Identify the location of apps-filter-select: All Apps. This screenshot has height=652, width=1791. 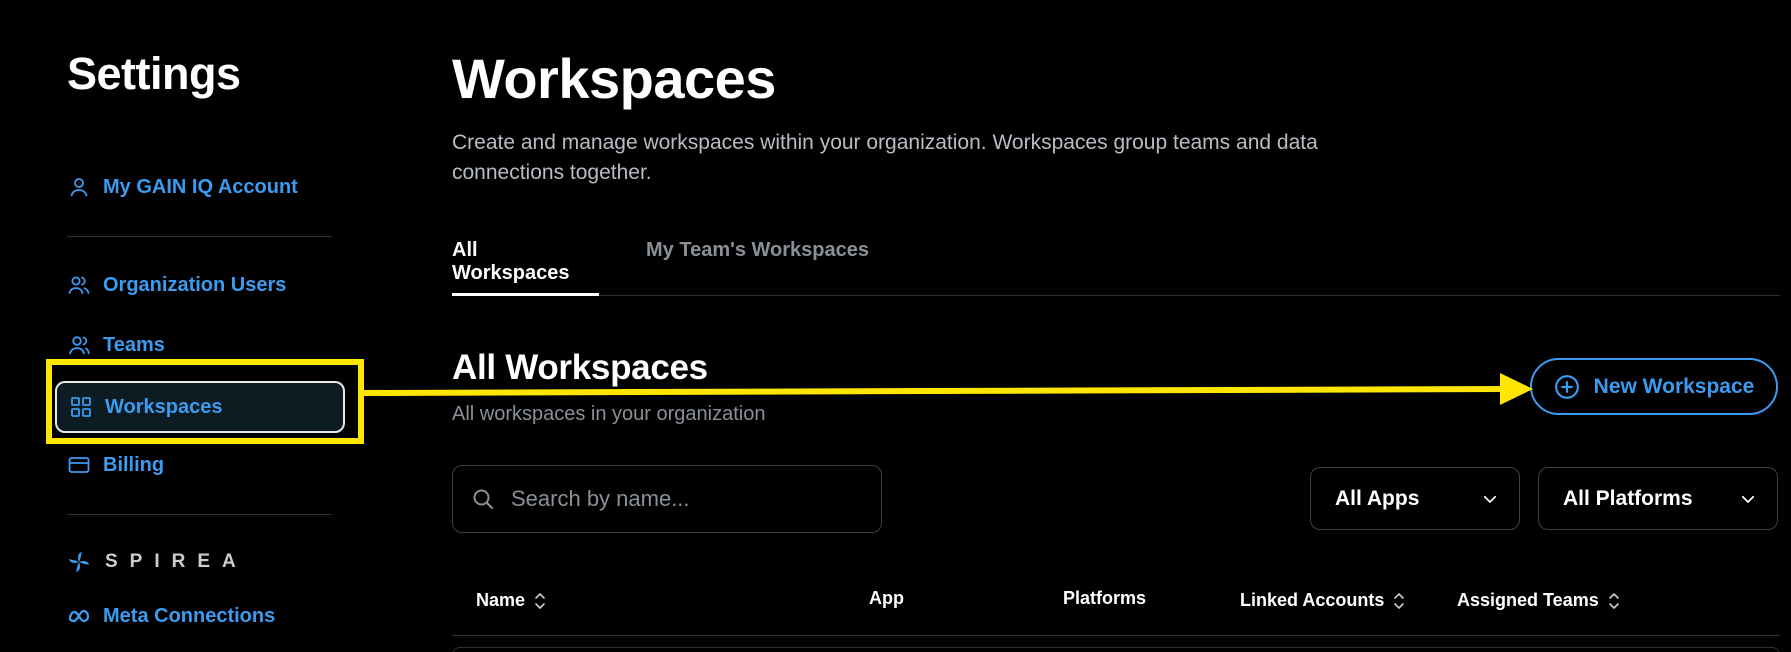
(1415, 498).